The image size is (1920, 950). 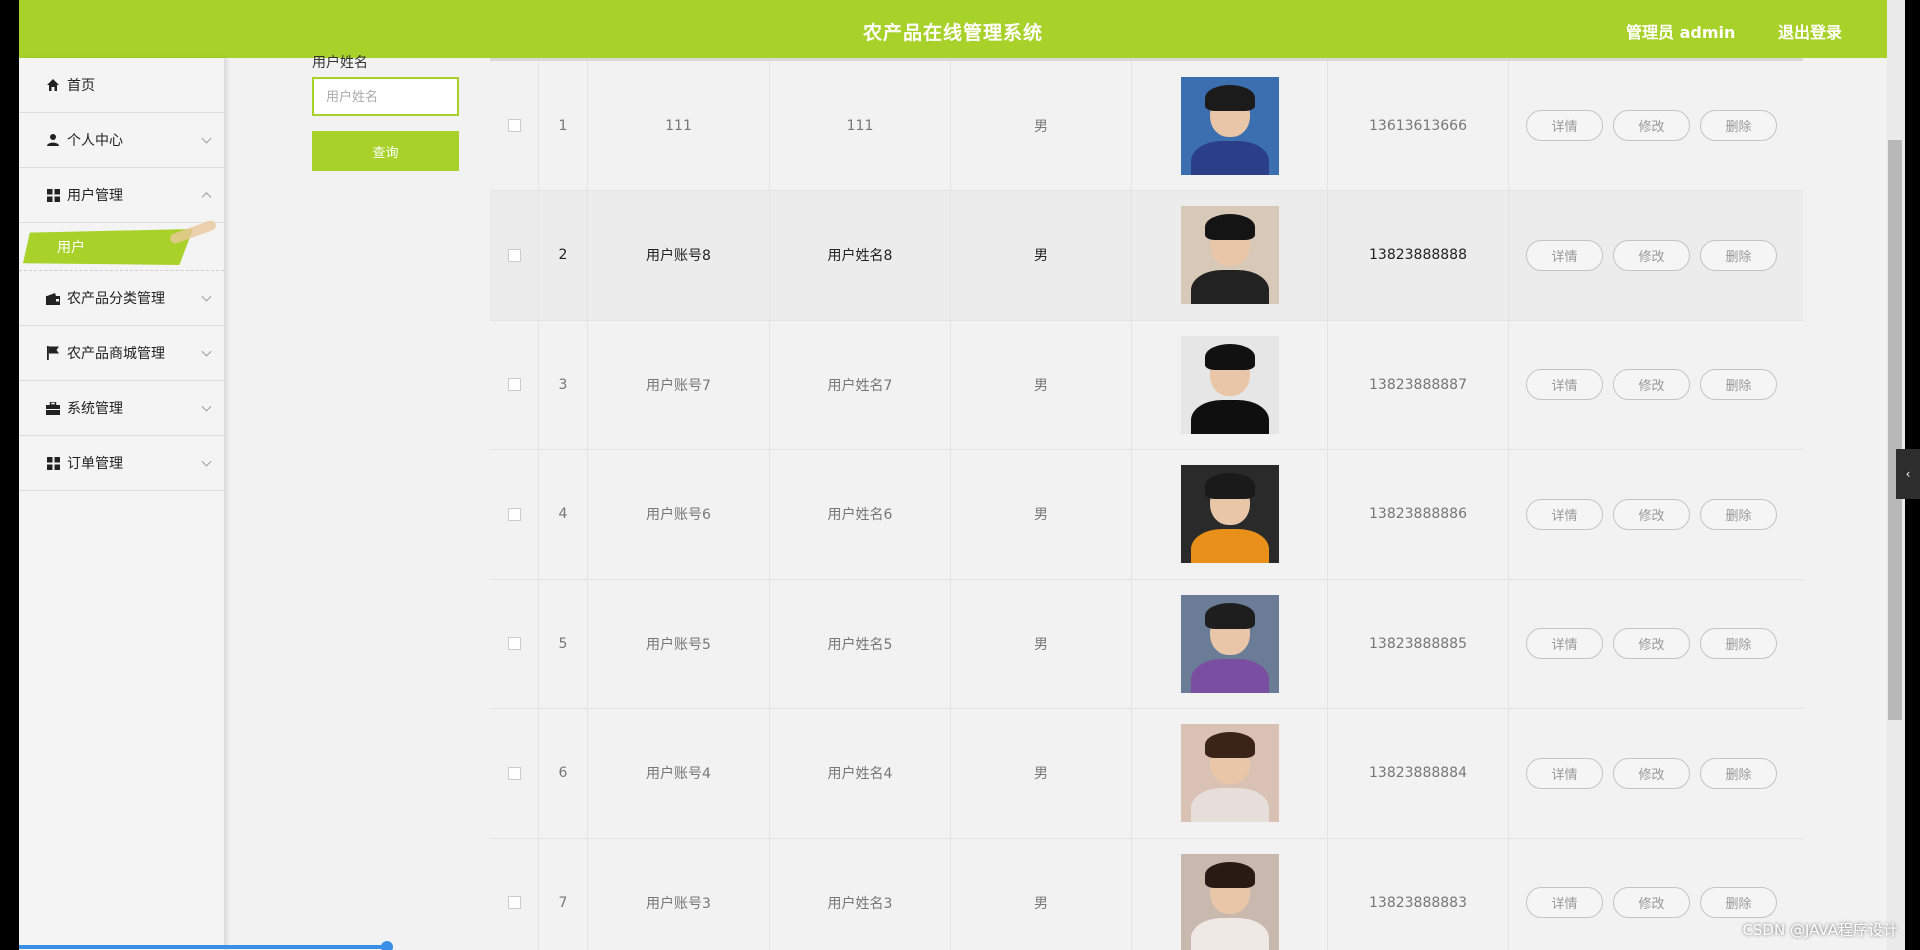 I want to click on row-account: 用户账号4, so click(x=679, y=773).